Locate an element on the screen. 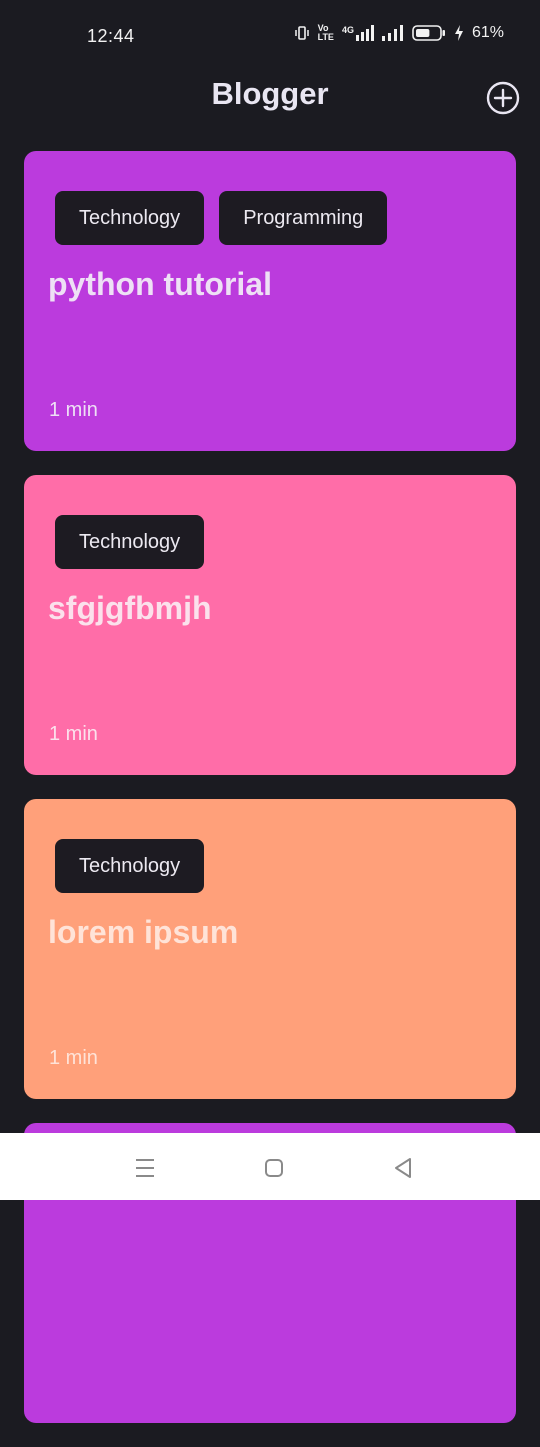  add-post-button is located at coordinates (503, 98).